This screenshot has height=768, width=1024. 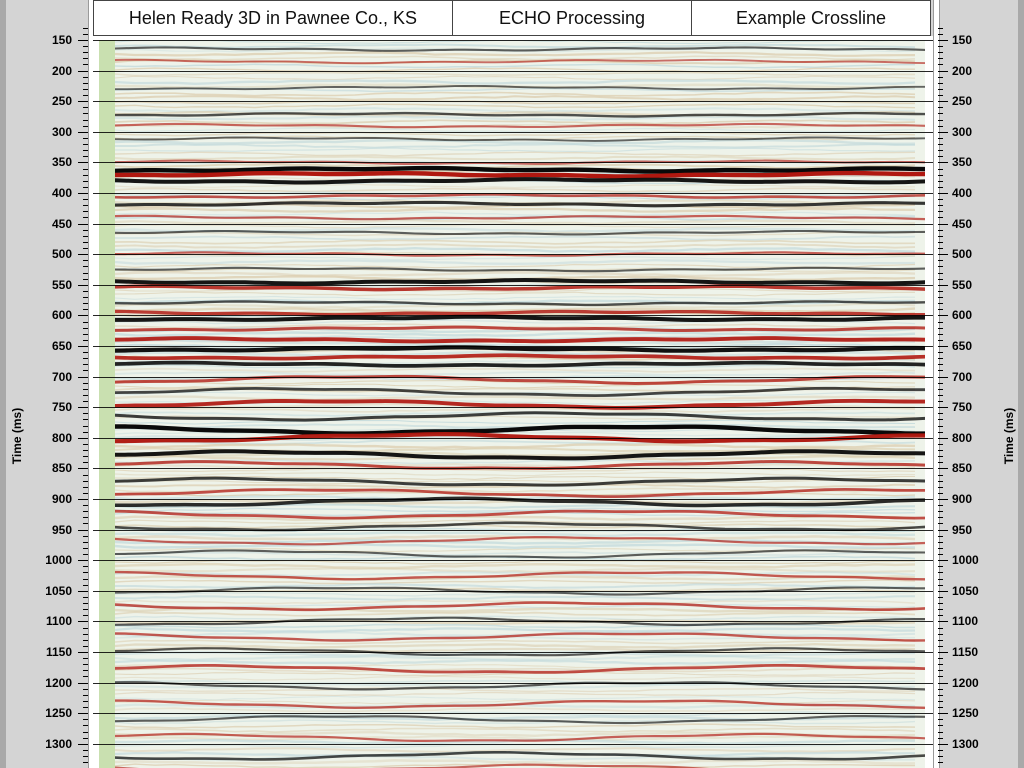 What do you see at coordinates (61, 284) in the screenshot?
I see `y-tick-label-left: 550` at bounding box center [61, 284].